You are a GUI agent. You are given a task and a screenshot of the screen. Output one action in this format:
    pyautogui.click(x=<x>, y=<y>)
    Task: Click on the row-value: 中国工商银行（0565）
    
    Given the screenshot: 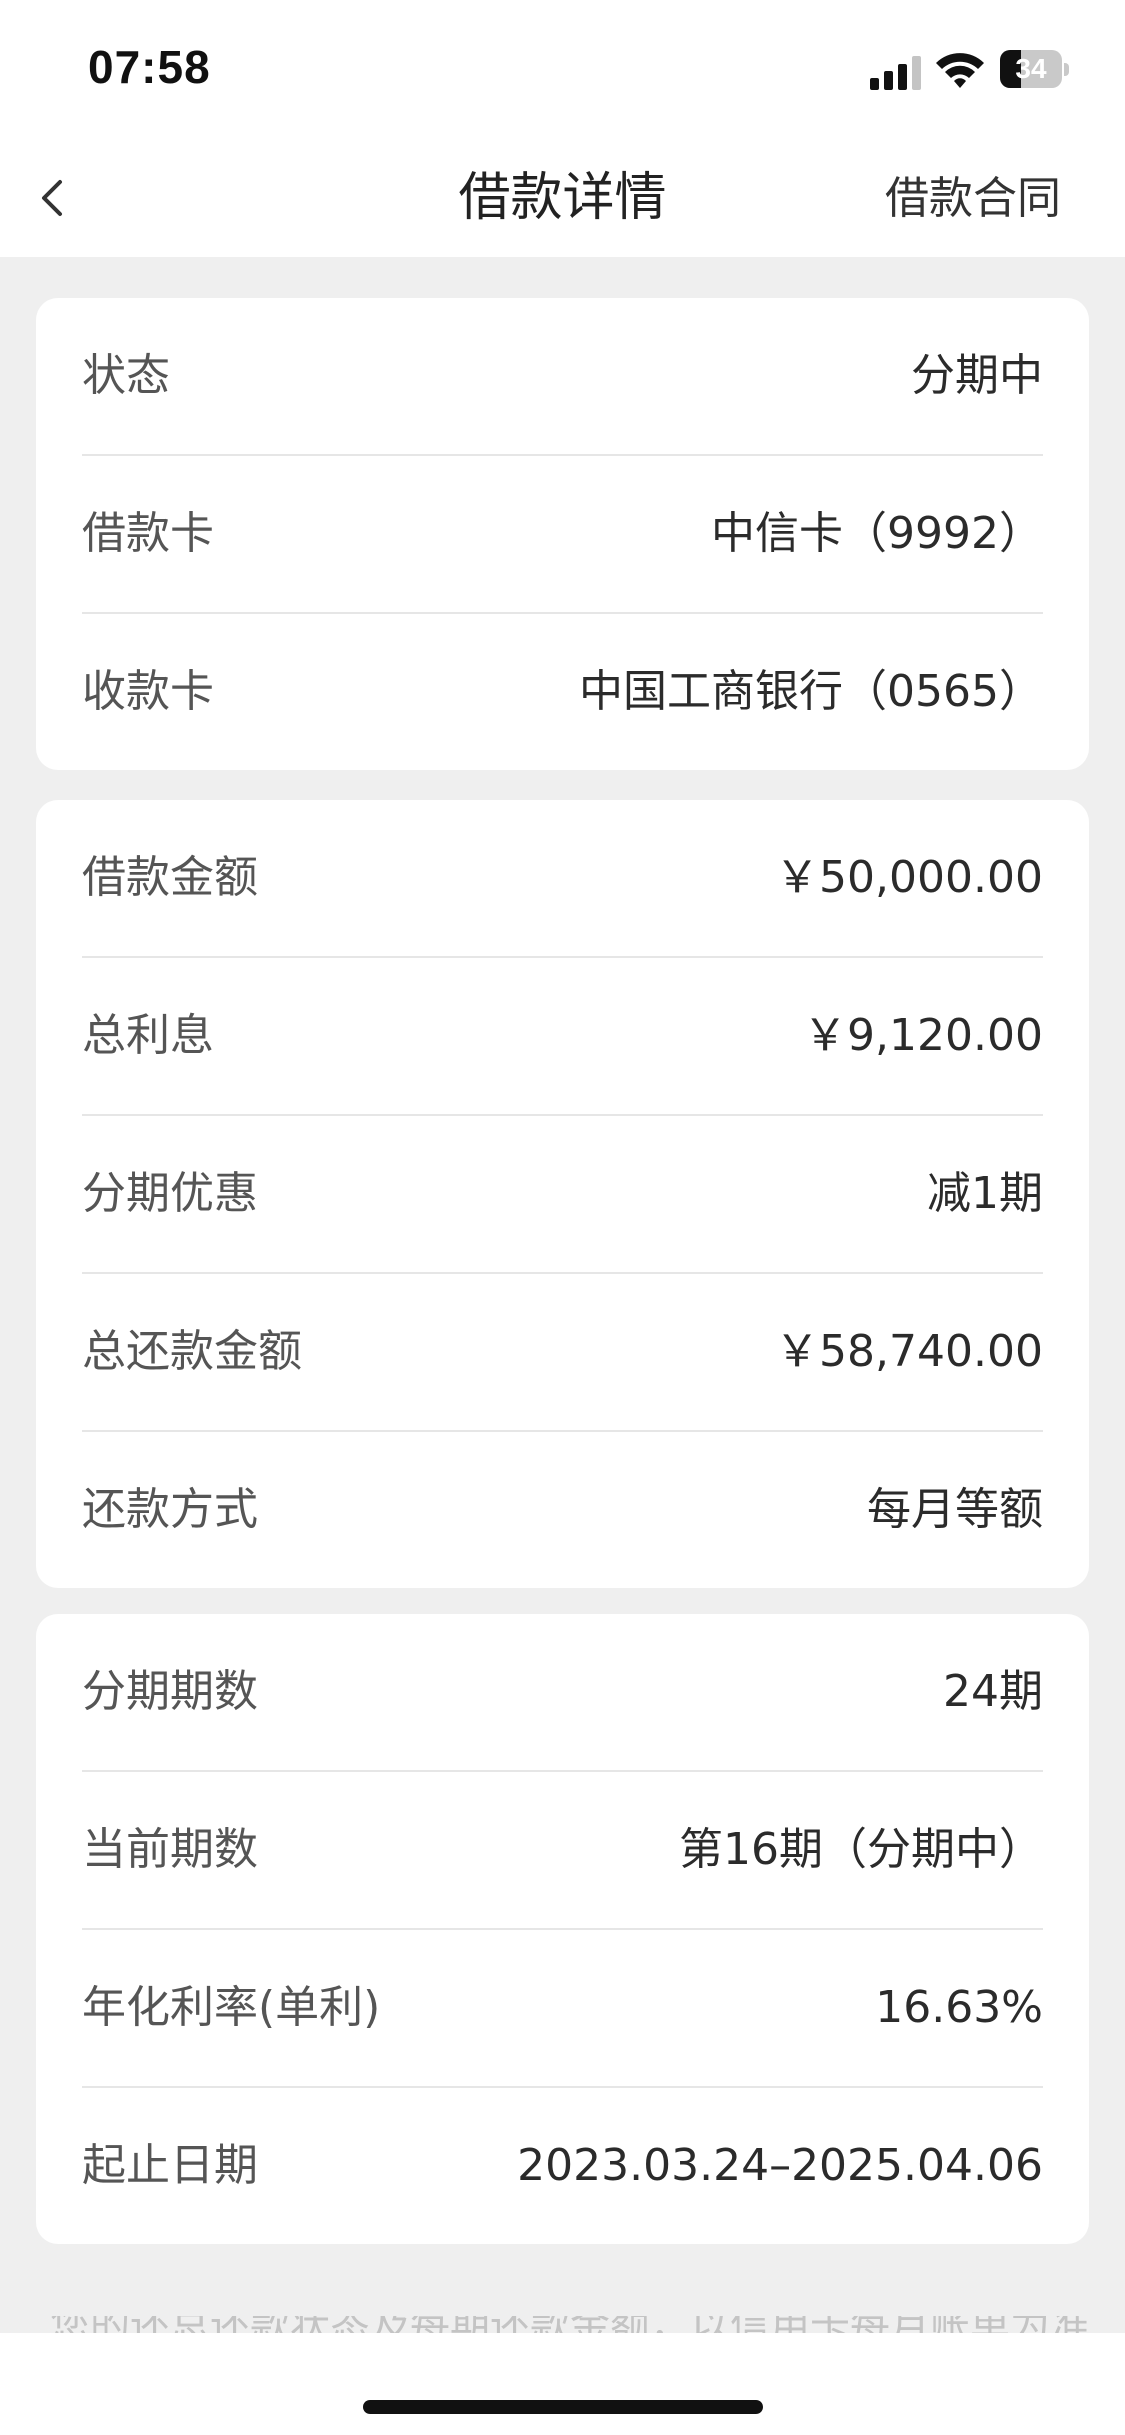 What is the action you would take?
    pyautogui.click(x=811, y=691)
    